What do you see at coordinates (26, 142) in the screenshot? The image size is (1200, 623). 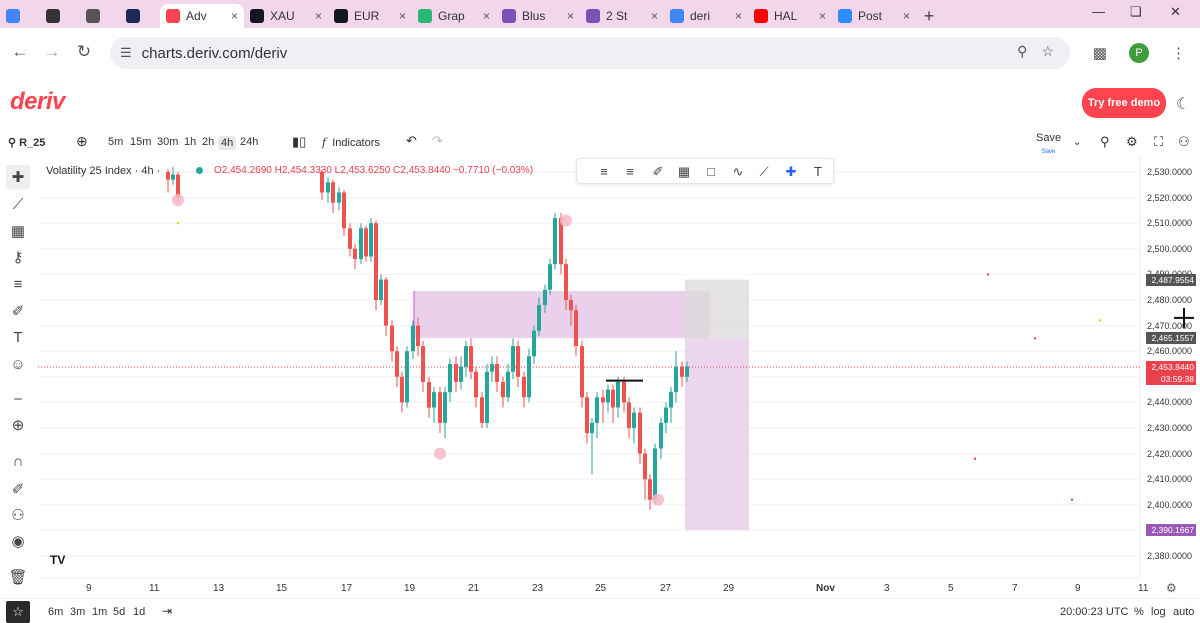 I see `symbol-search: ⚲ R_25` at bounding box center [26, 142].